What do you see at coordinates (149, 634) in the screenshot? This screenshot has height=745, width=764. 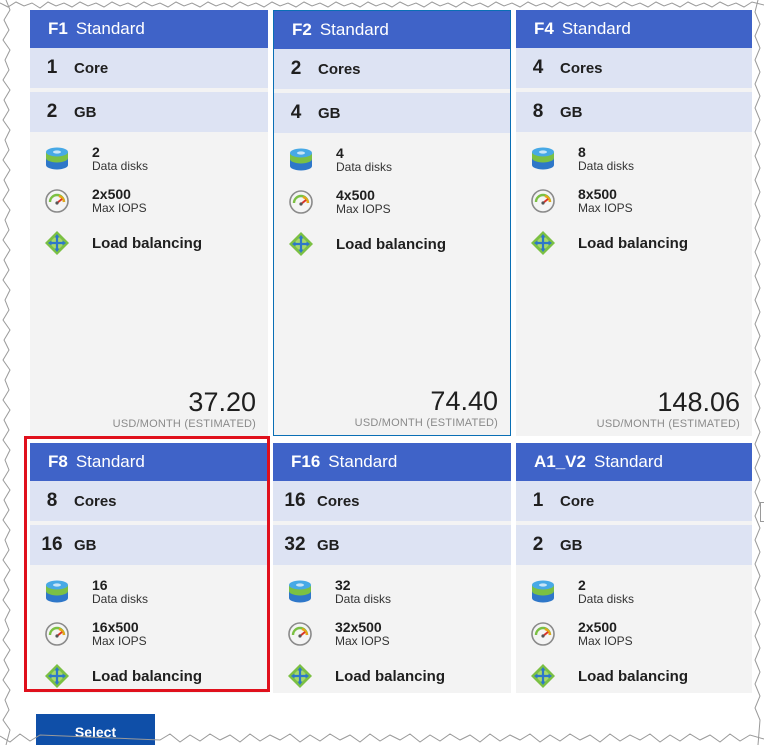 I see `max-iops-row: 16x500 Max IOPS` at bounding box center [149, 634].